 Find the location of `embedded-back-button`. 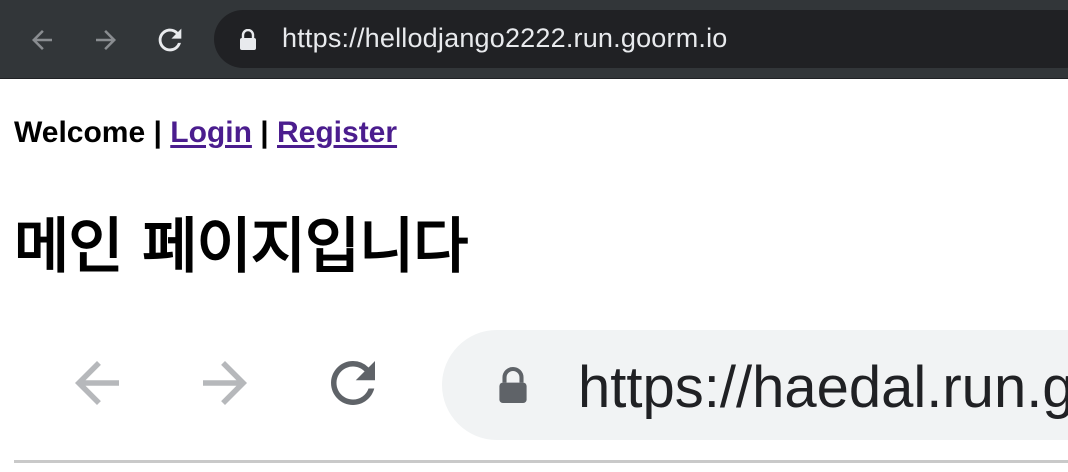

embedded-back-button is located at coordinates (97, 383).